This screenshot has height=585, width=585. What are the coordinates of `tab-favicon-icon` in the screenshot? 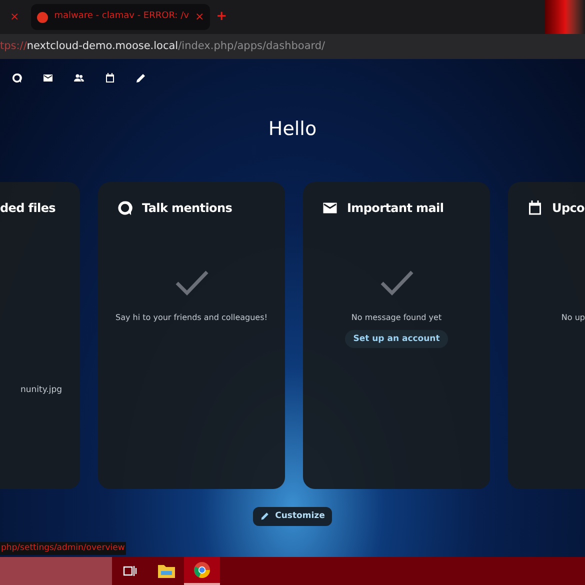 It's located at (42, 17).